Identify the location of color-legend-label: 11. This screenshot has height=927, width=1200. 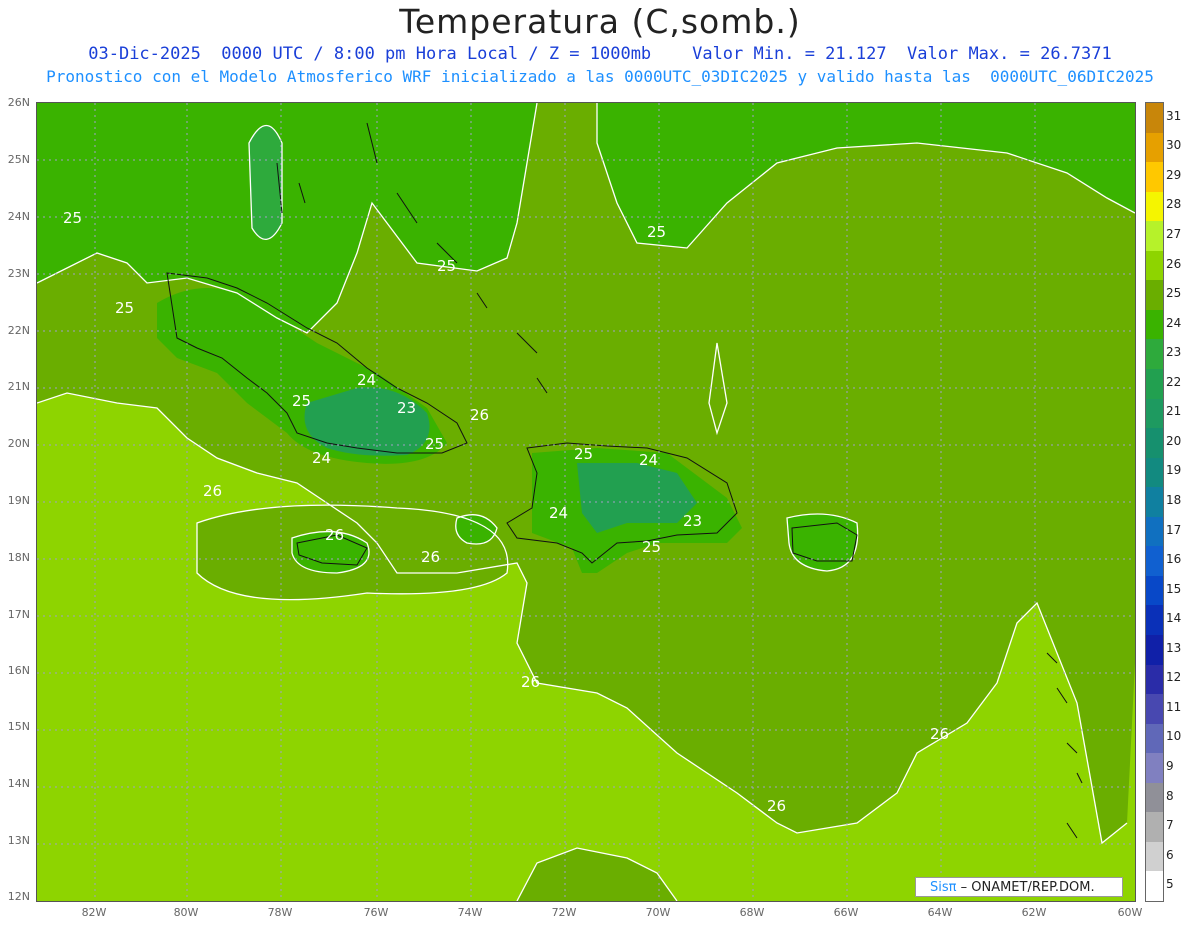
(1174, 706).